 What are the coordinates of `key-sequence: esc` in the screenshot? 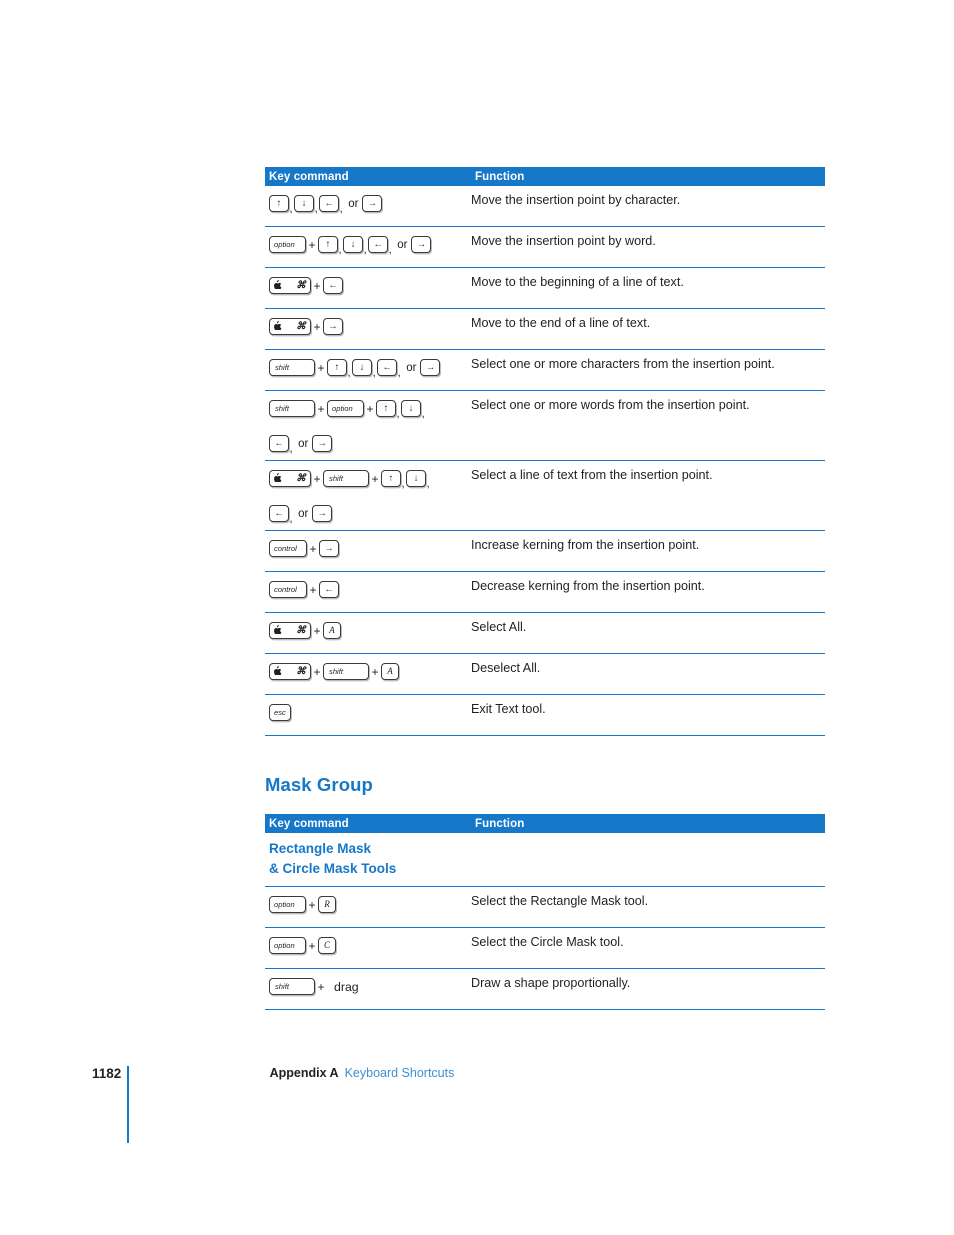 It's located at (369, 712).